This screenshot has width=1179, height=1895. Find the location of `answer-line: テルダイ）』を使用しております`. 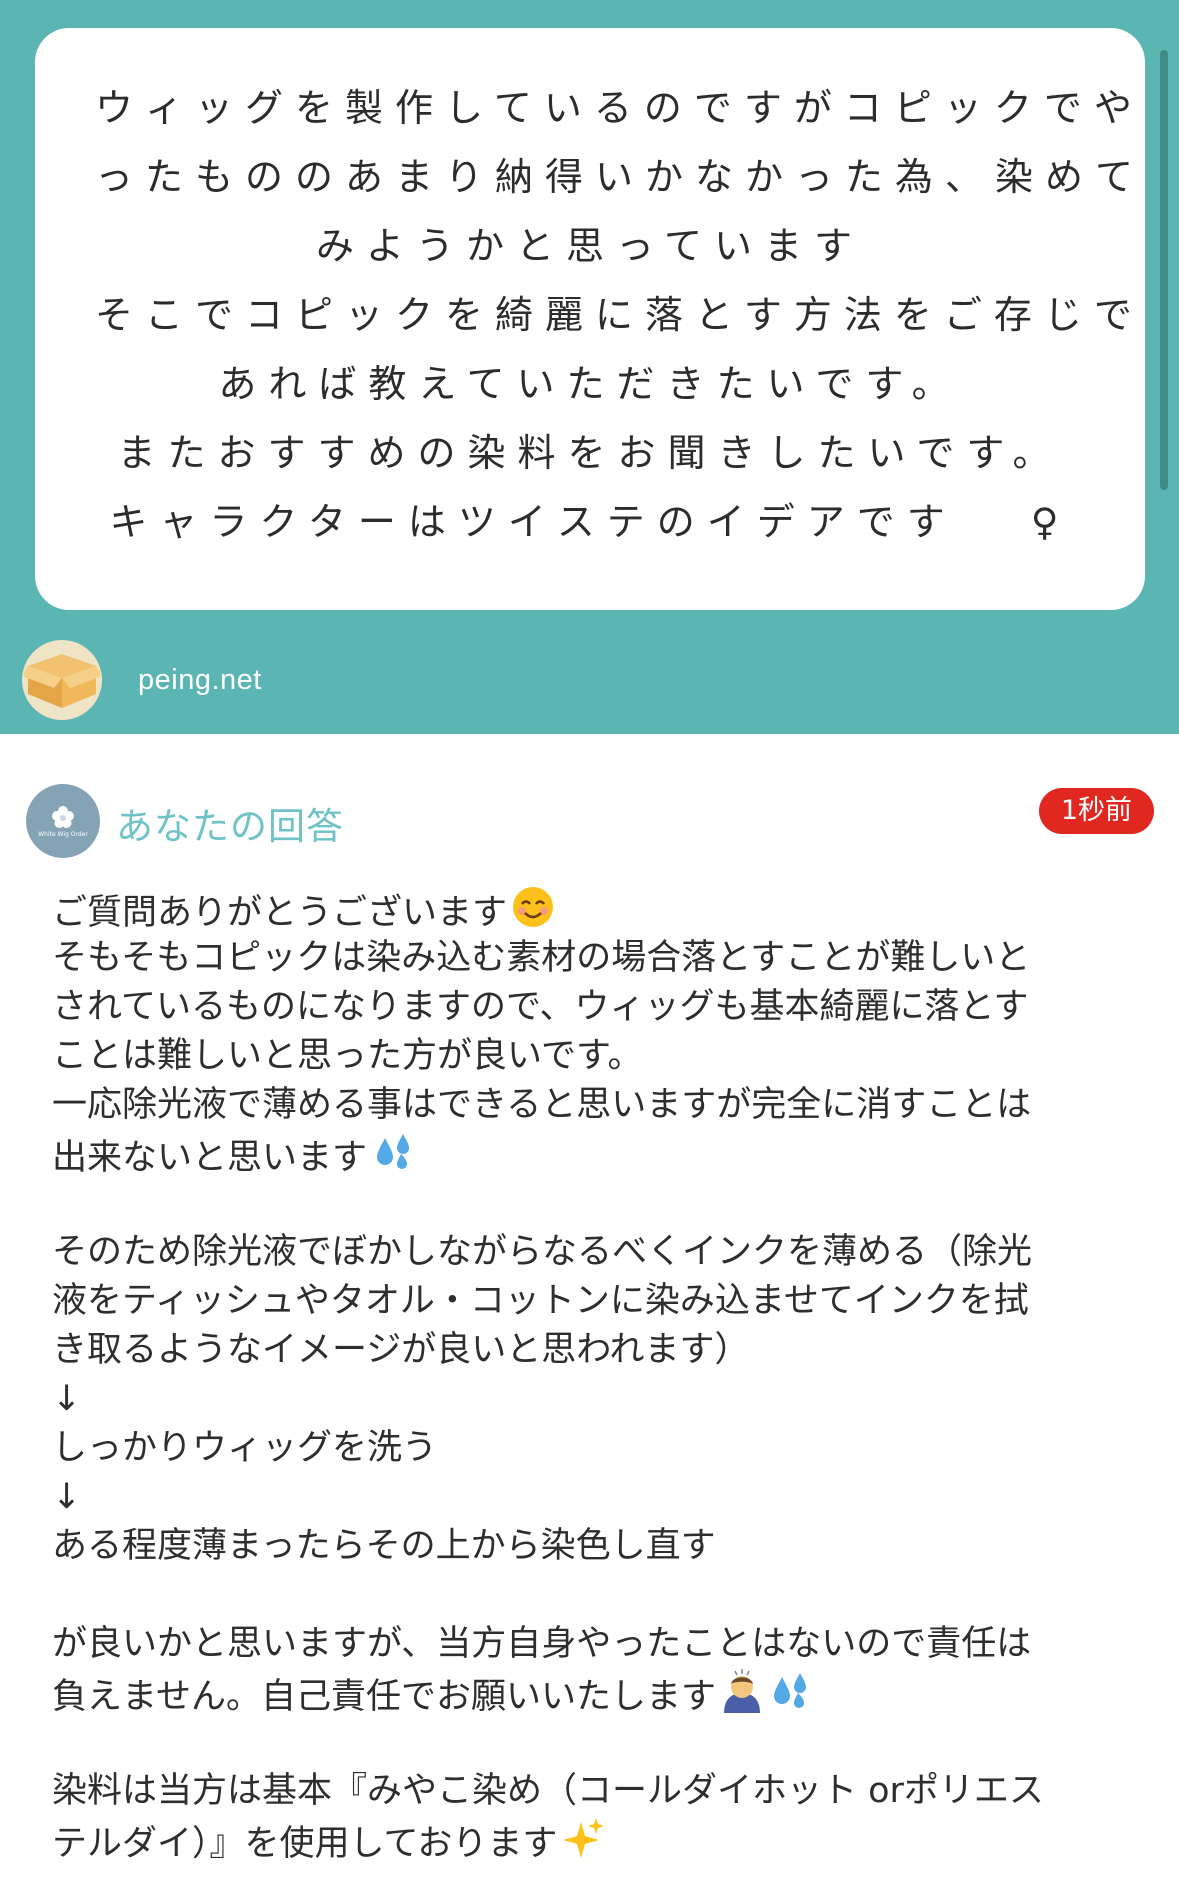

answer-line: テルダイ）』を使用しております is located at coordinates (602, 1840).